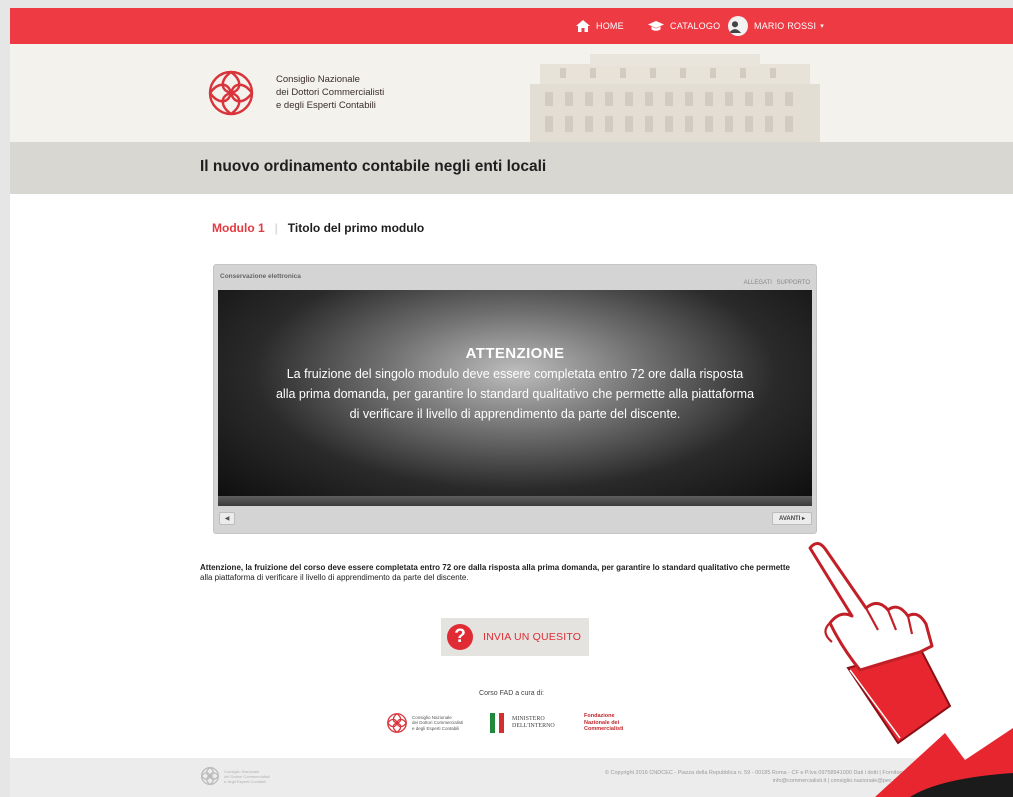 This screenshot has width=1013, height=797. I want to click on org-name-line: Consiglio Nazionale, so click(318, 79).